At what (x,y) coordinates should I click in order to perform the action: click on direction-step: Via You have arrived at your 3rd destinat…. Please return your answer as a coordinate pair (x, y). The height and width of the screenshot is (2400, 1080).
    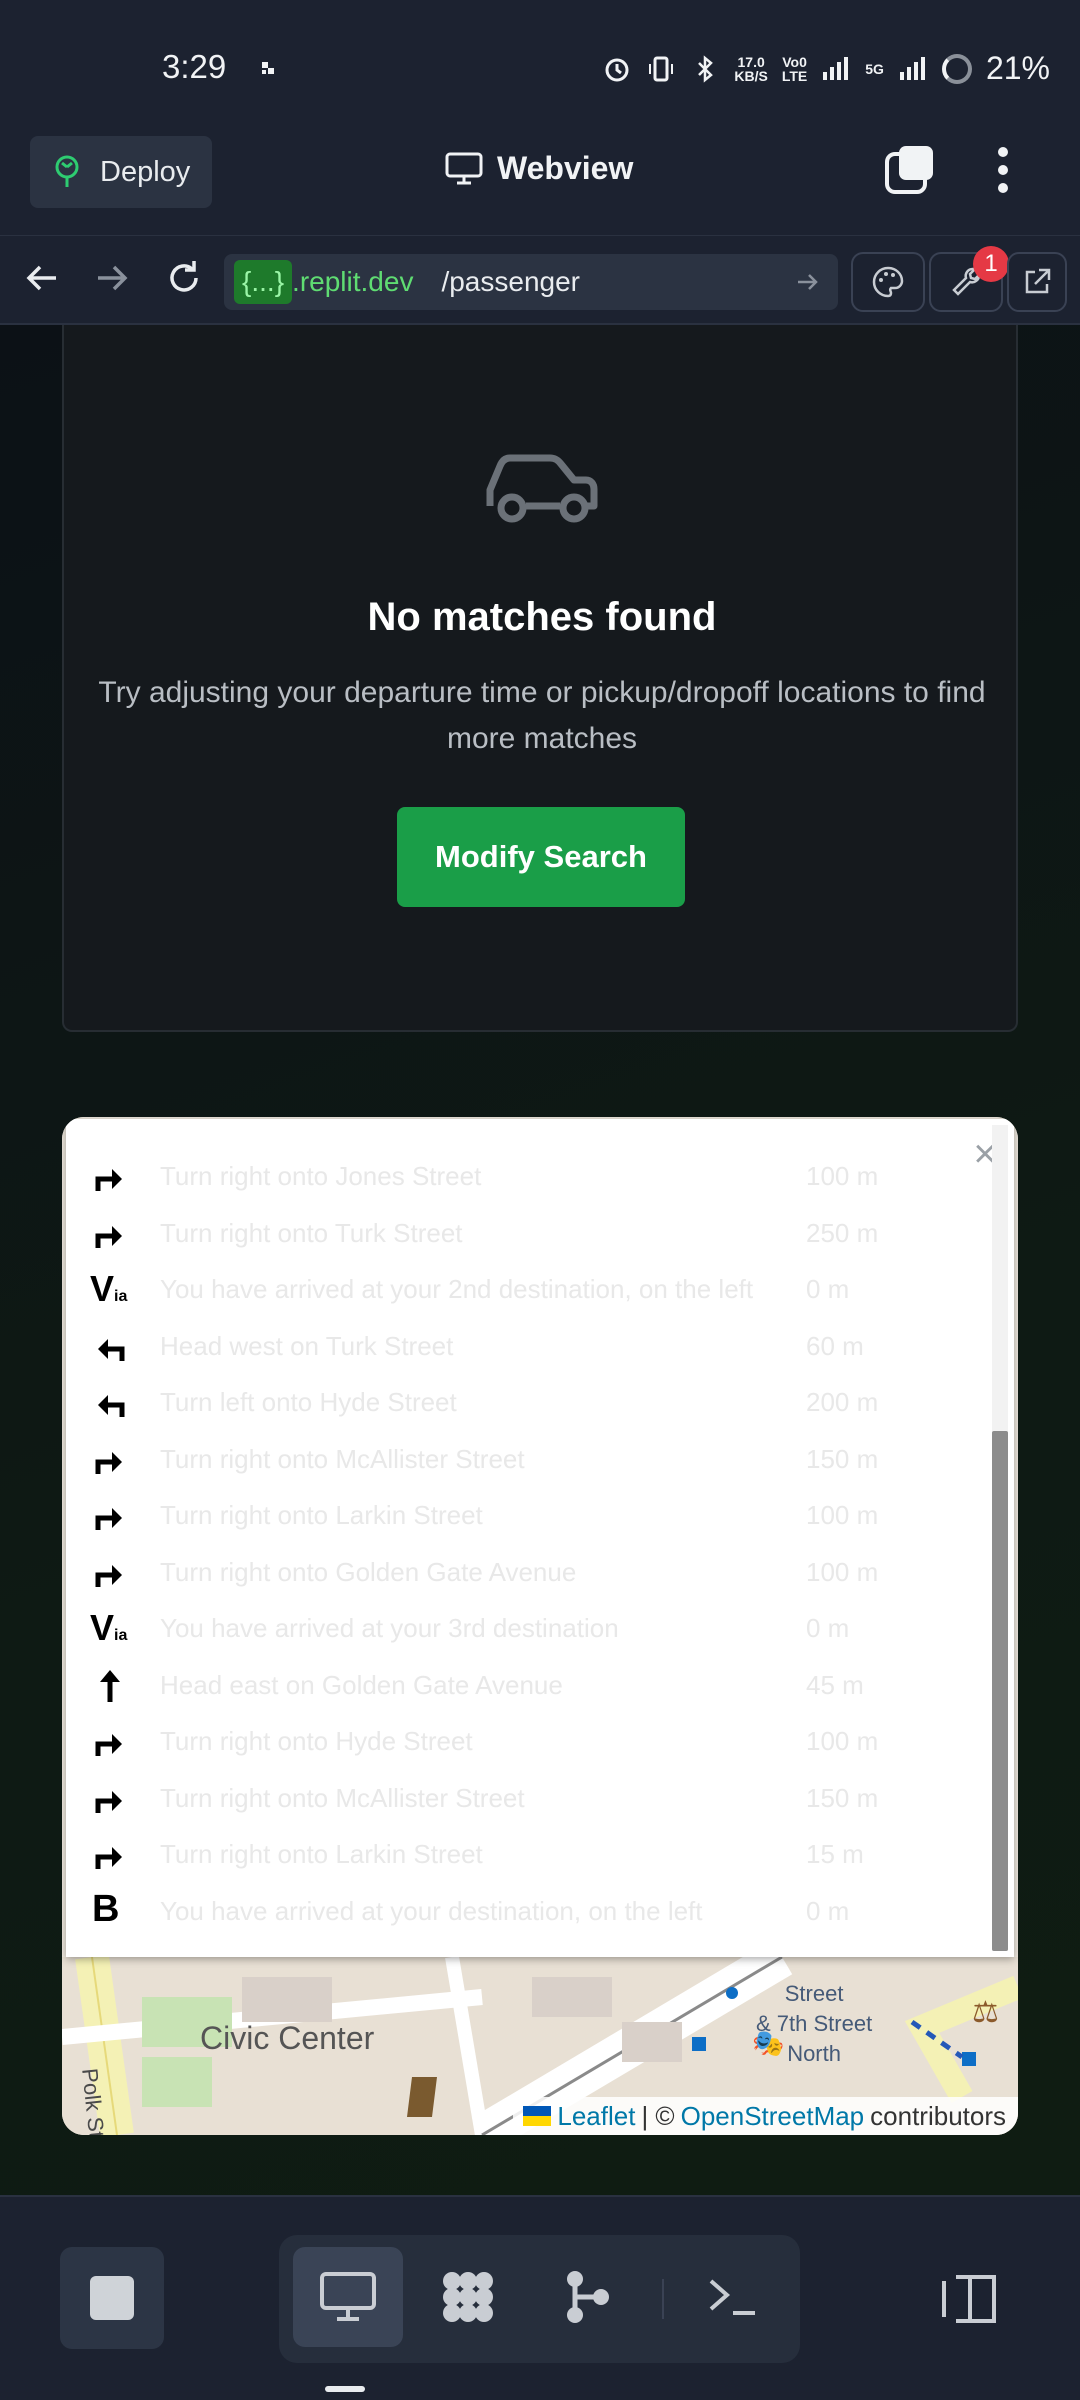
    Looking at the image, I should click on (530, 1629).